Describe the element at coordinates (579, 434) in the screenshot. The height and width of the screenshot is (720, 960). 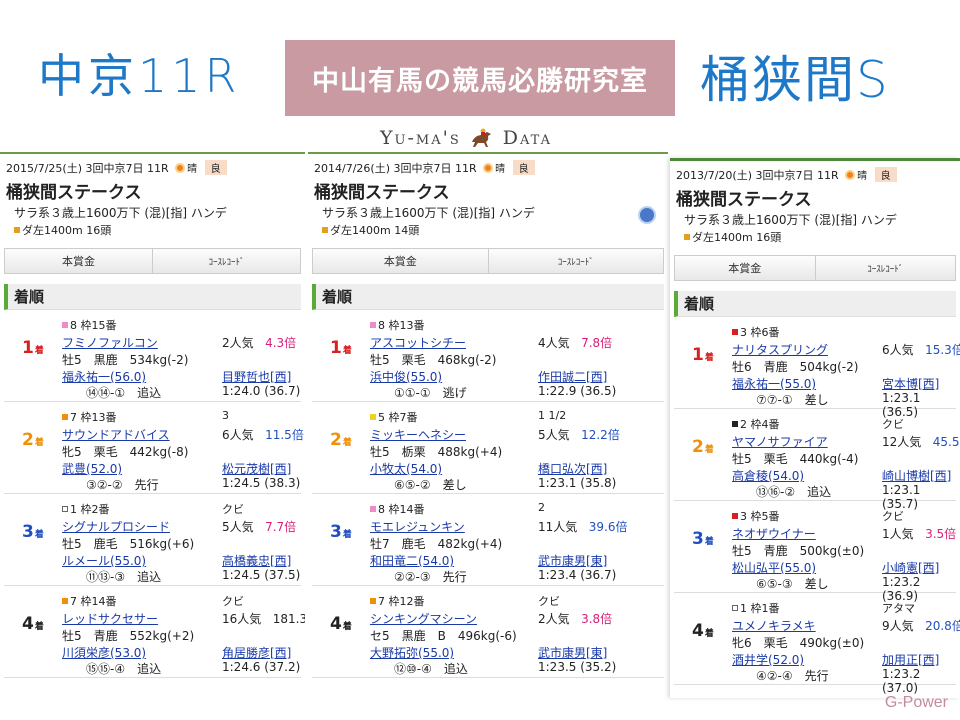
I see `odds-info: 5人気 12.2倍` at that location.